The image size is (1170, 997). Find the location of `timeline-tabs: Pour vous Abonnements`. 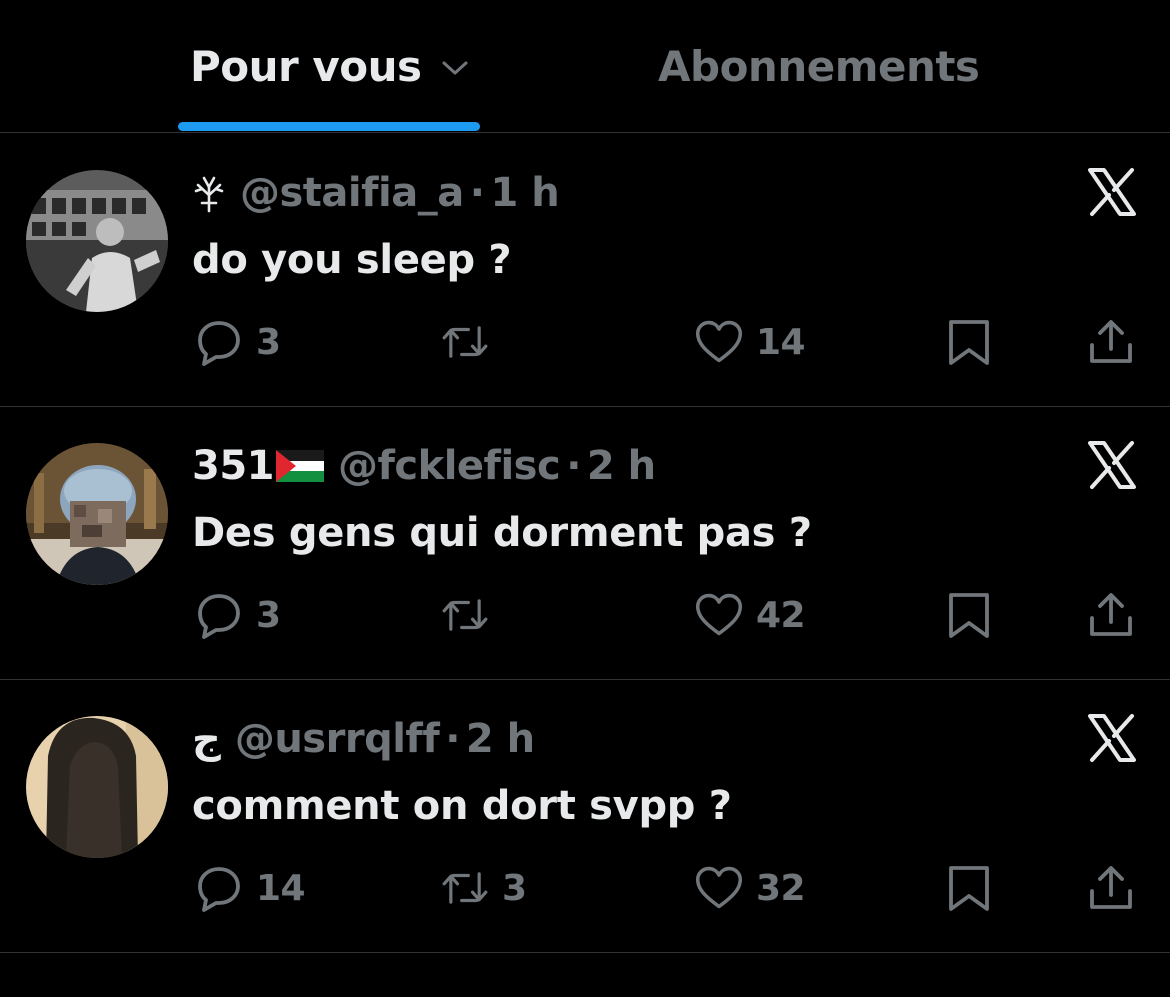

timeline-tabs: Pour vous Abonnements is located at coordinates (585, 66).